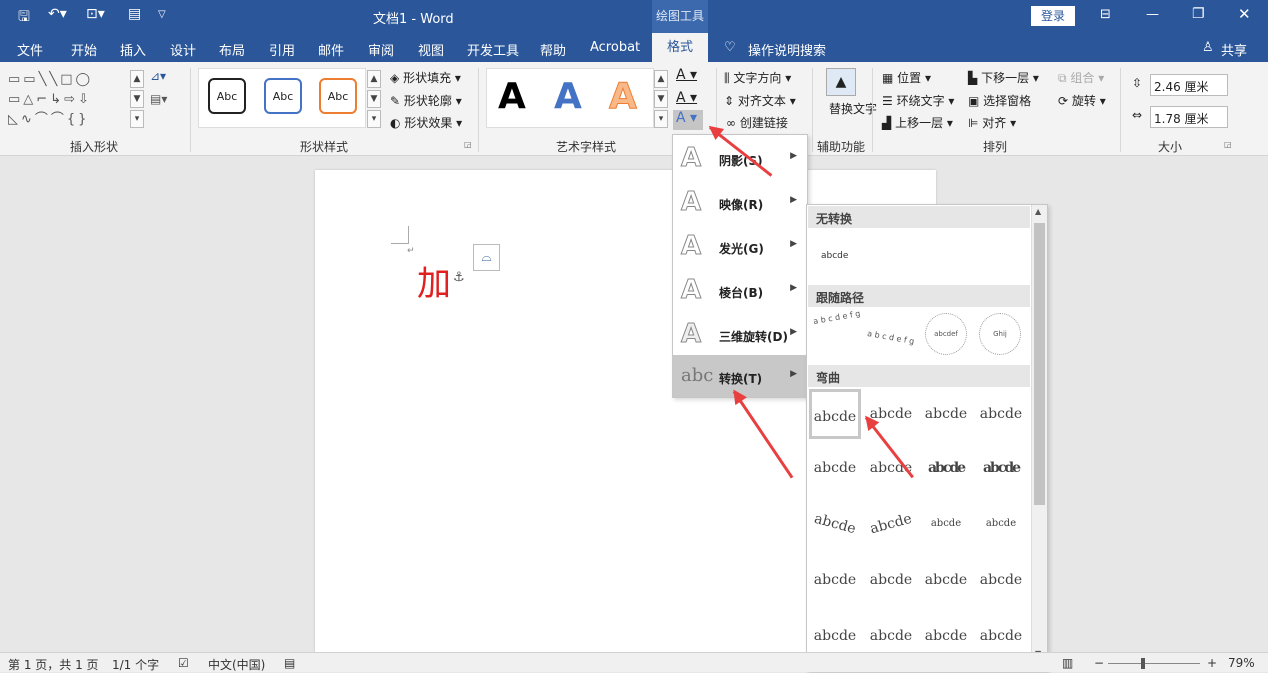  What do you see at coordinates (1099, 663) in the screenshot?
I see `zoom-out-icon: −` at bounding box center [1099, 663].